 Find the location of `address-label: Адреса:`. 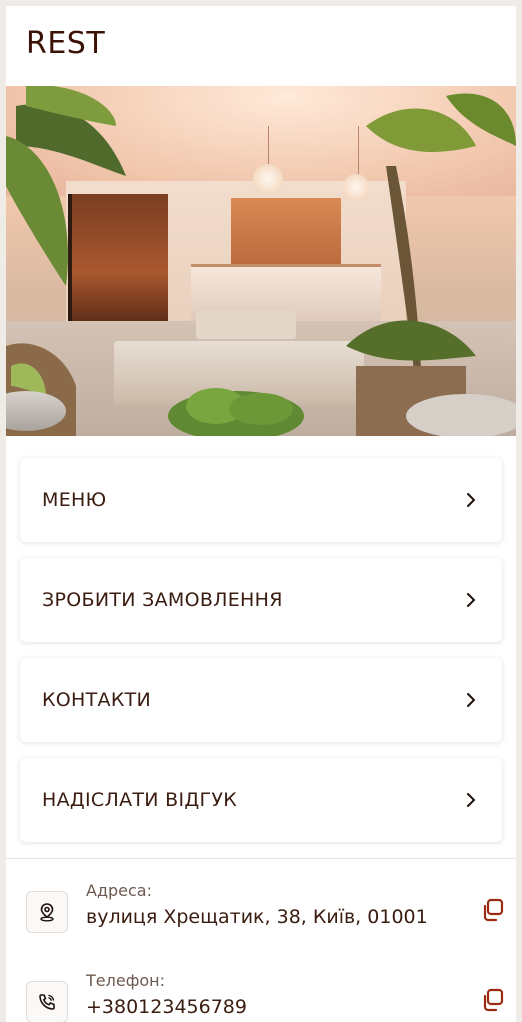

address-label: Адреса: is located at coordinates (119, 890).